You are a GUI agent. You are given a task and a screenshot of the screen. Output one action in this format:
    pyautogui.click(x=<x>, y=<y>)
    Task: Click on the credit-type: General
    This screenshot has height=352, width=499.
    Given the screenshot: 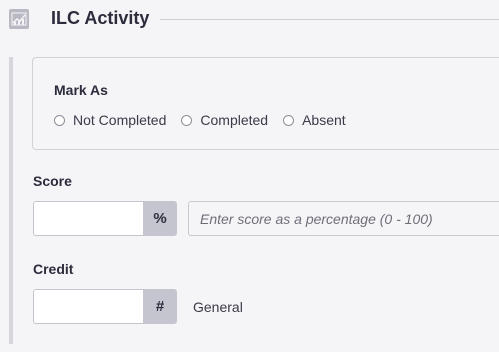 What is the action you would take?
    pyautogui.click(x=218, y=307)
    